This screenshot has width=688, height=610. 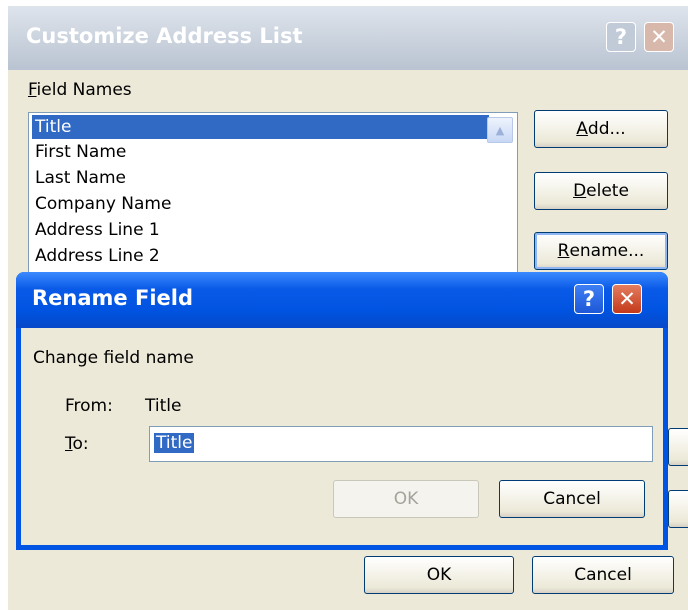 What do you see at coordinates (572, 499) in the screenshot?
I see `rename-cancel-button: Cancel` at bounding box center [572, 499].